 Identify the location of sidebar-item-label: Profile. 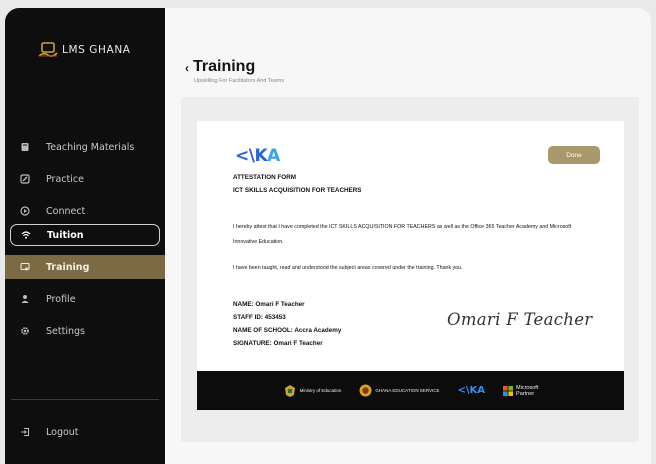
(61, 299).